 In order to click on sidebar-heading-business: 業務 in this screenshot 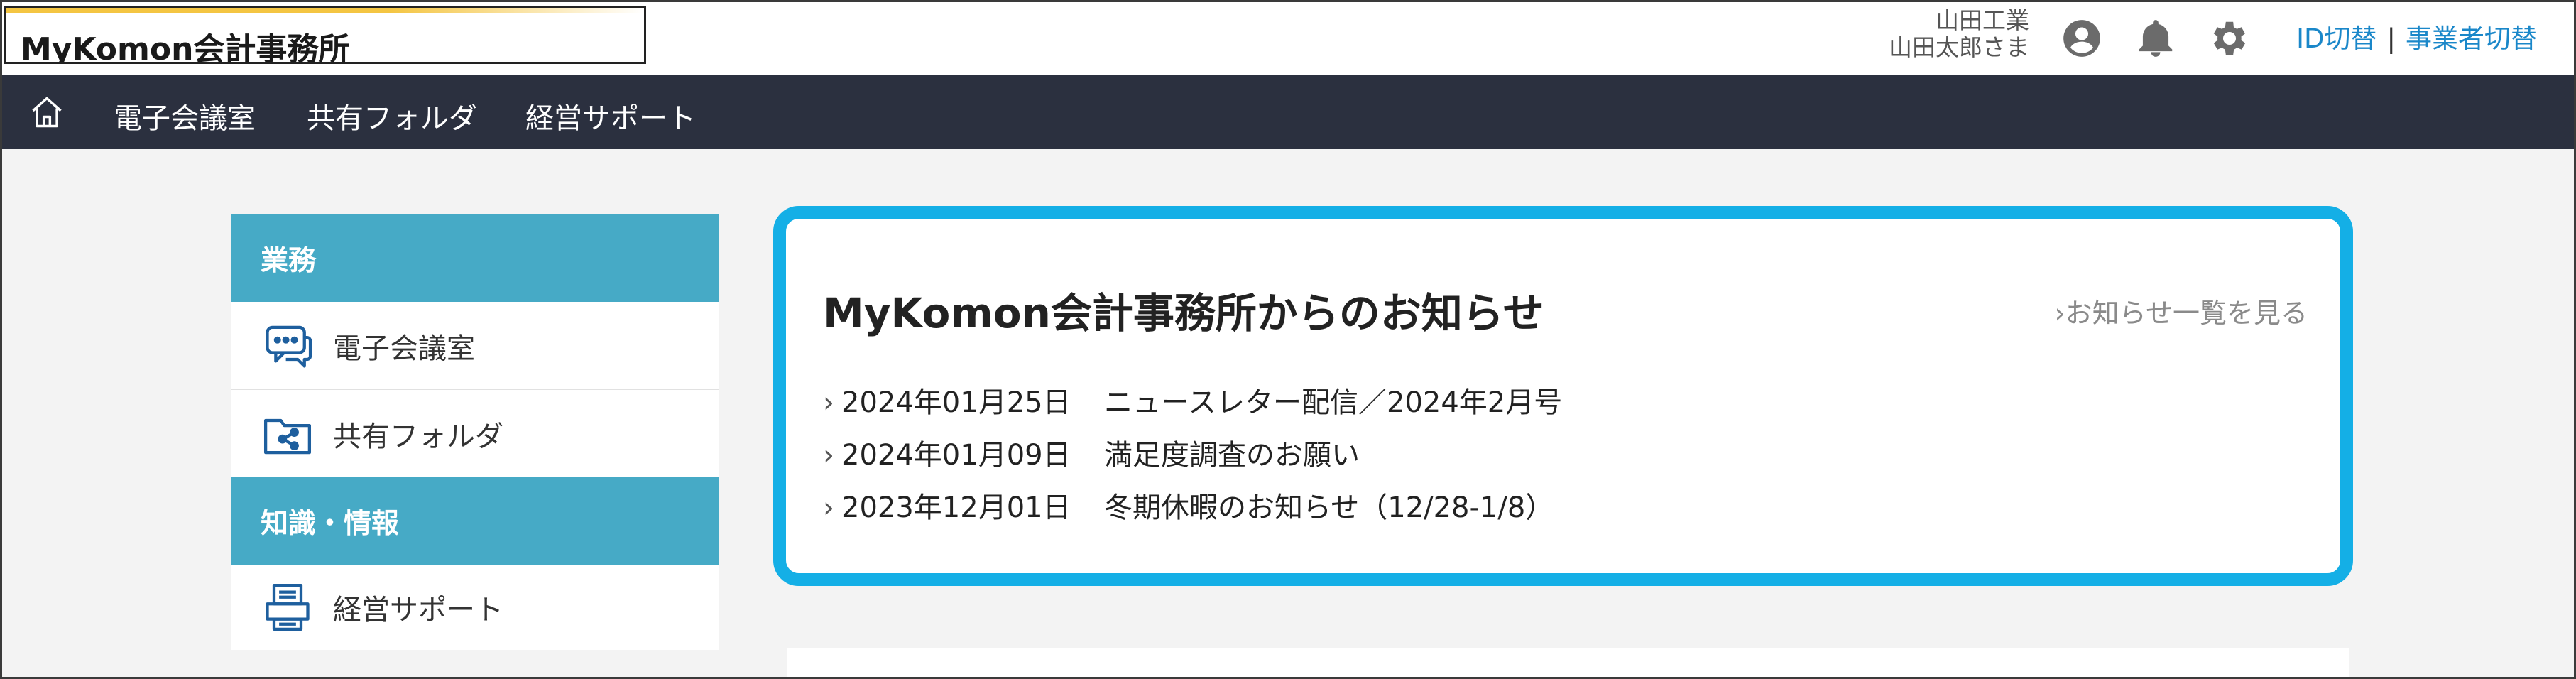, I will do `click(475, 258)`.